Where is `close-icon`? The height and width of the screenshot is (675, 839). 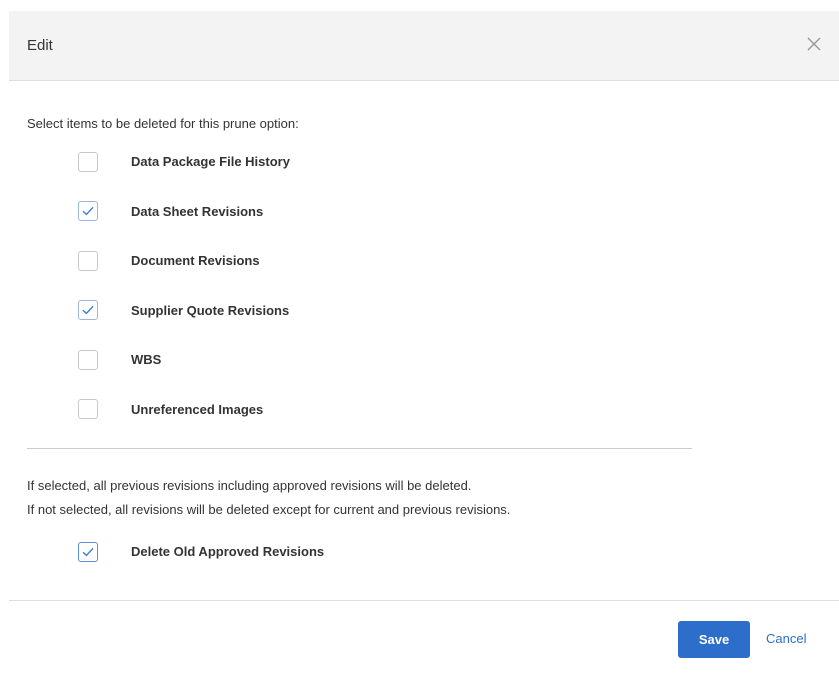 close-icon is located at coordinates (814, 44).